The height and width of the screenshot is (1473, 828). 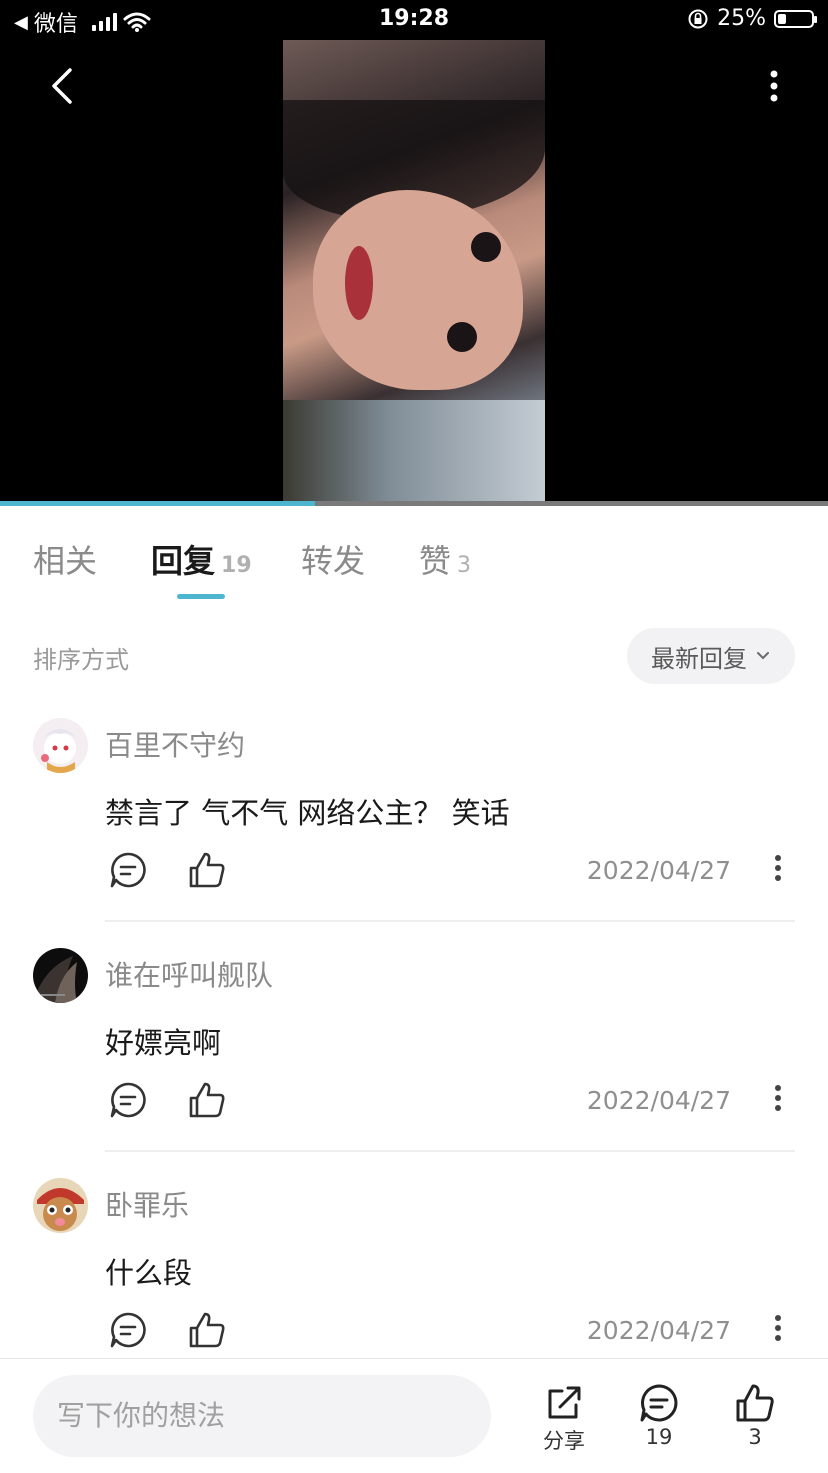 What do you see at coordinates (157, 503) in the screenshot?
I see `video-progress-fill` at bounding box center [157, 503].